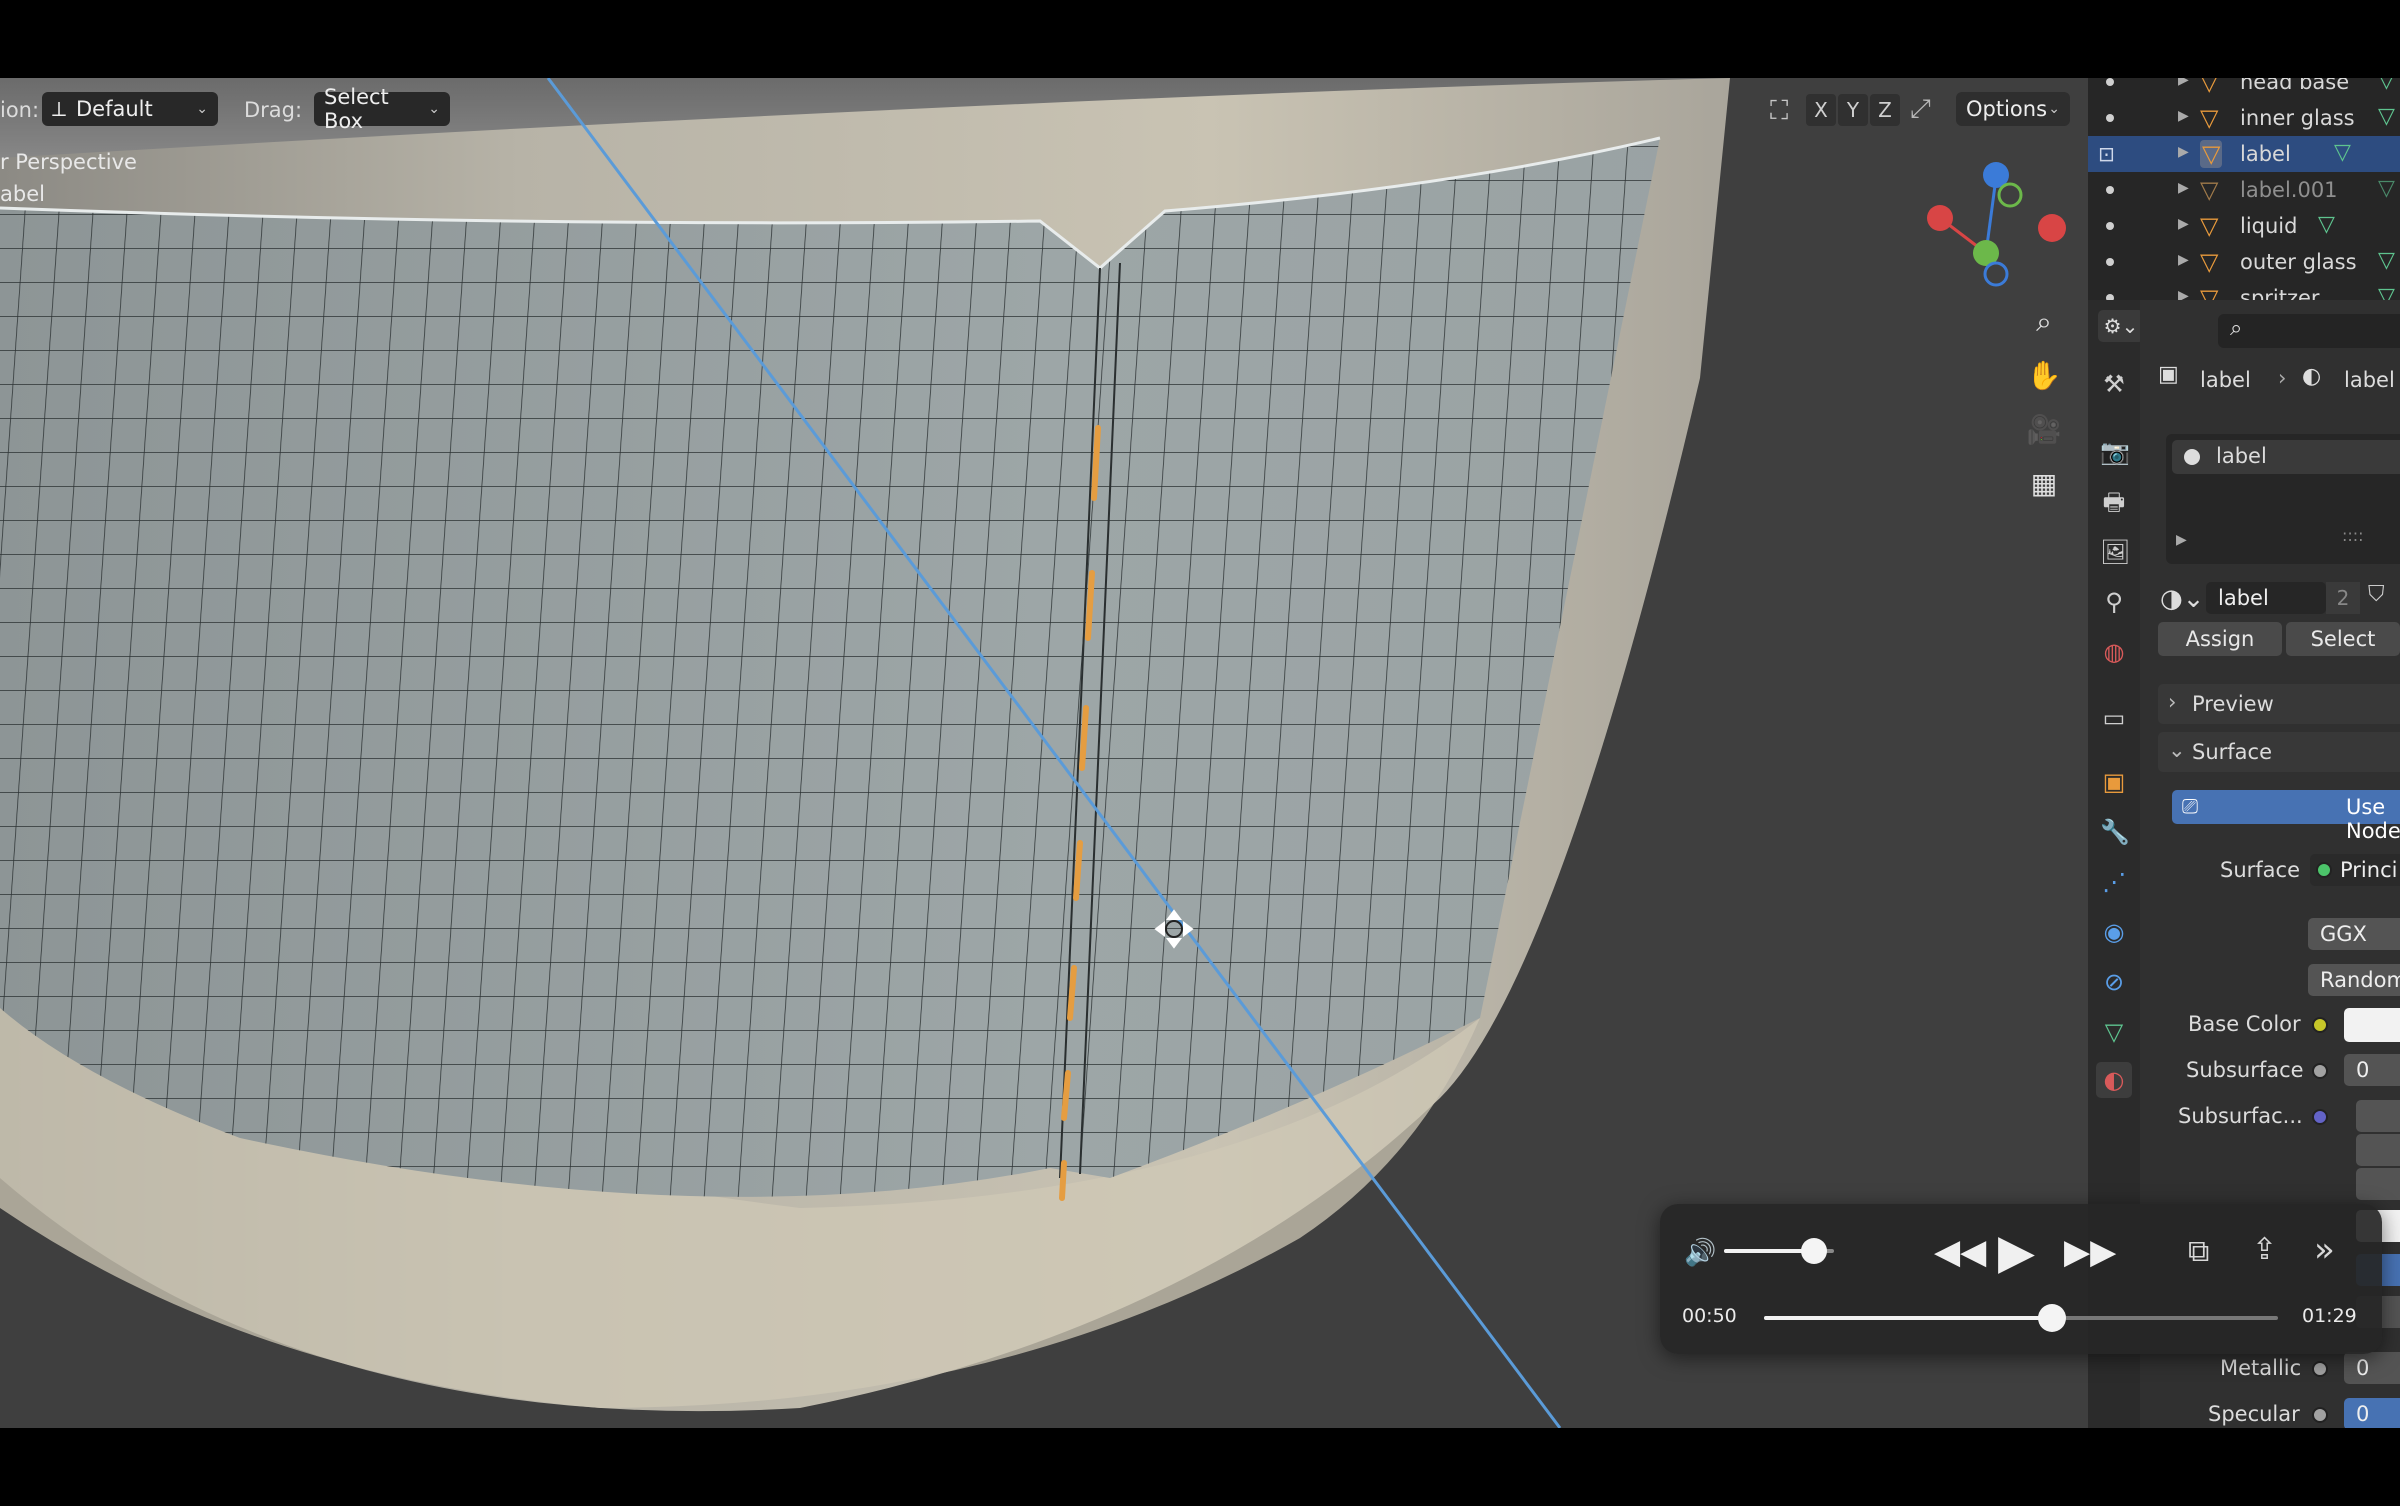 Image resolution: width=2400 pixels, height=1506 pixels. Describe the element at coordinates (2269, 226) in the screenshot. I see `outliner-item-label: liquid` at that location.